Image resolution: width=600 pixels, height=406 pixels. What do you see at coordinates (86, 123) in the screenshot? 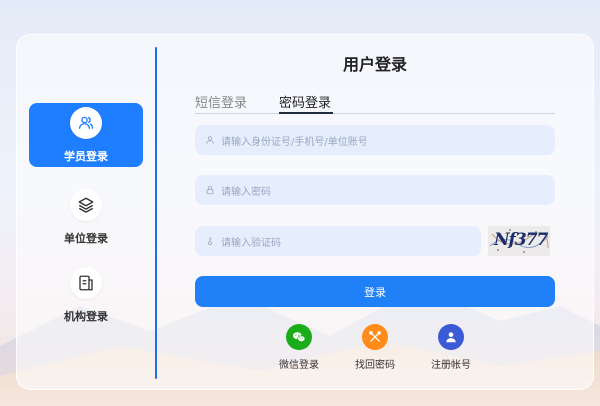
I see `users-icon` at bounding box center [86, 123].